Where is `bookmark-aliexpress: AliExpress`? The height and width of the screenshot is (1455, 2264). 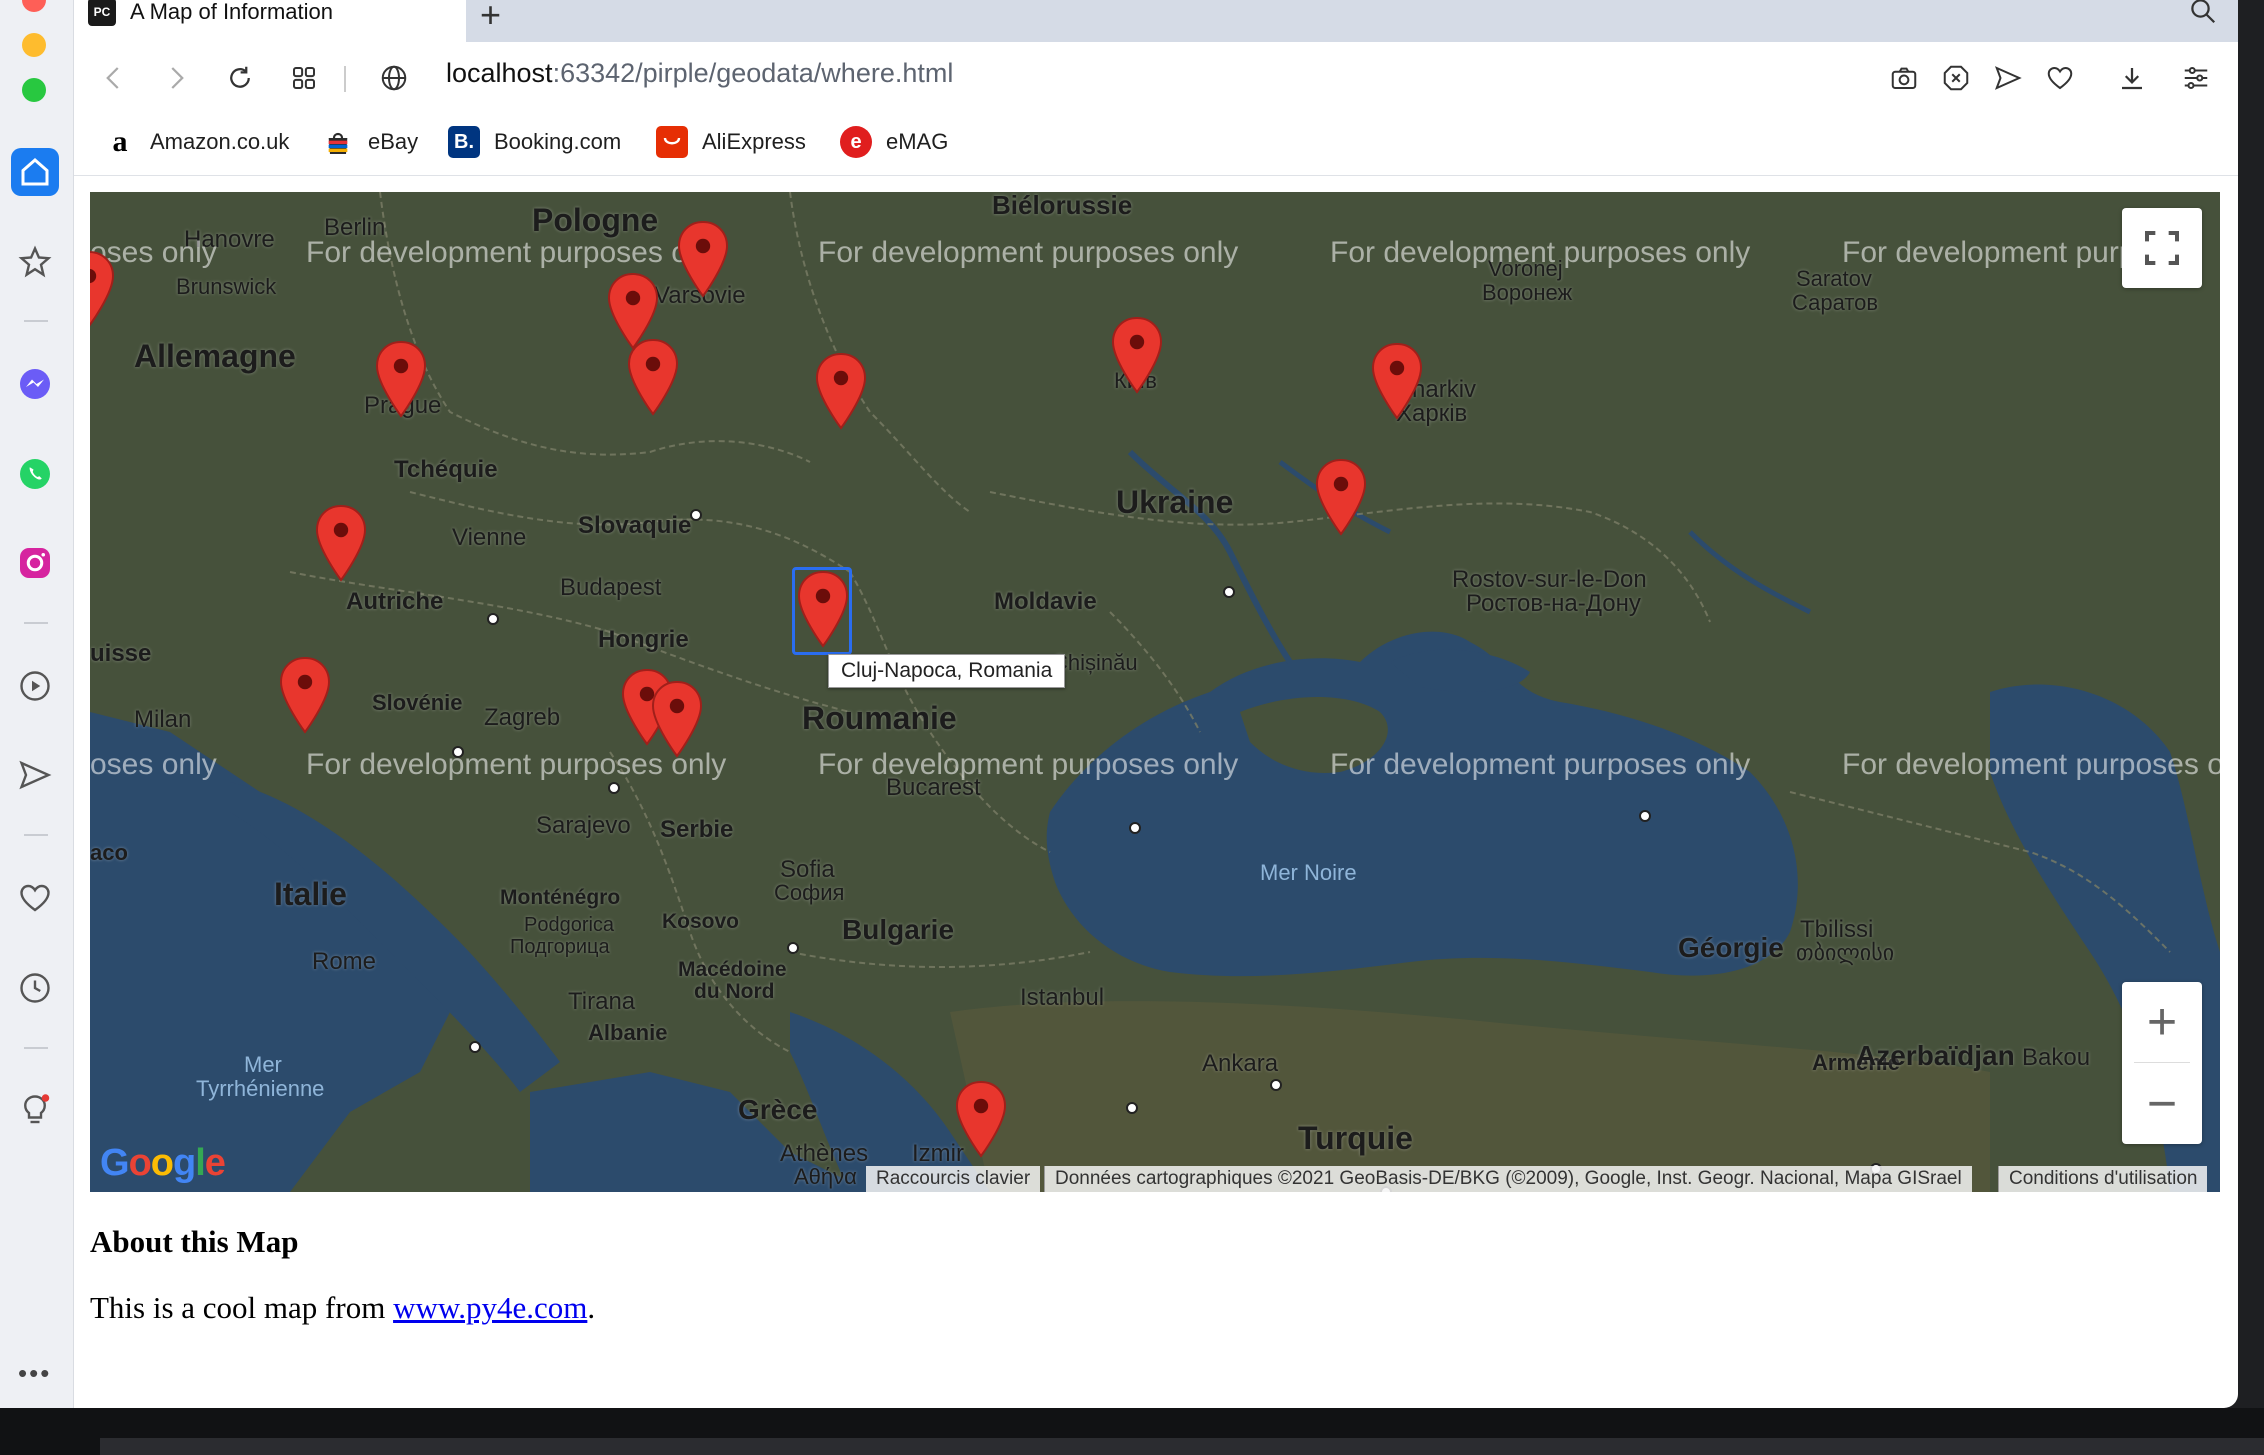 bookmark-aliexpress: AliExpress is located at coordinates (731, 142).